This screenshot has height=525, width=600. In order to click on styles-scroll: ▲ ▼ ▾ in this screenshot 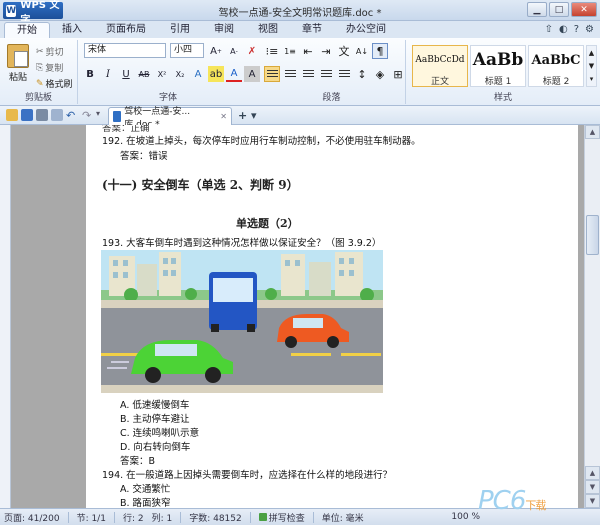, I will do `click(591, 66)`.